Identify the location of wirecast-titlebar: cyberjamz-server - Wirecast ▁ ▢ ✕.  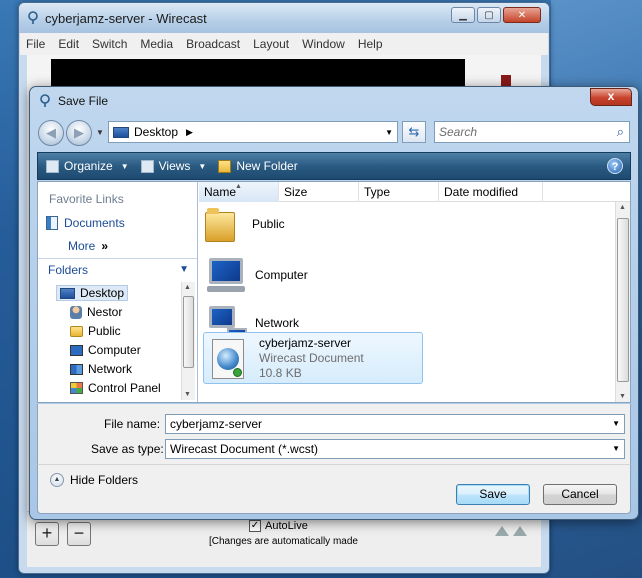
(284, 18).